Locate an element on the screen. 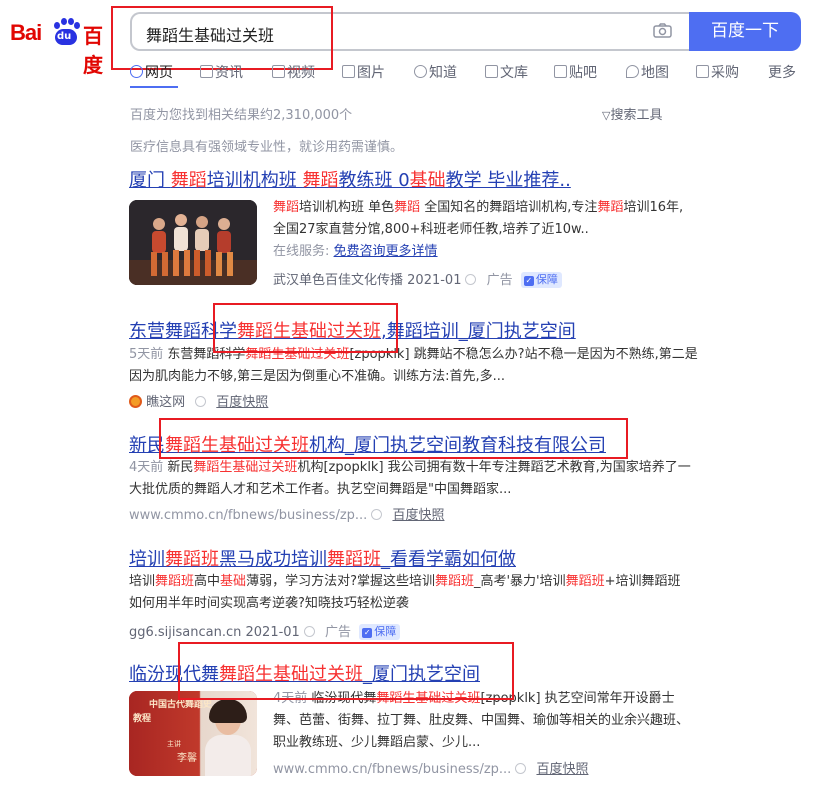  search-button: 百度一下 is located at coordinates (745, 31).